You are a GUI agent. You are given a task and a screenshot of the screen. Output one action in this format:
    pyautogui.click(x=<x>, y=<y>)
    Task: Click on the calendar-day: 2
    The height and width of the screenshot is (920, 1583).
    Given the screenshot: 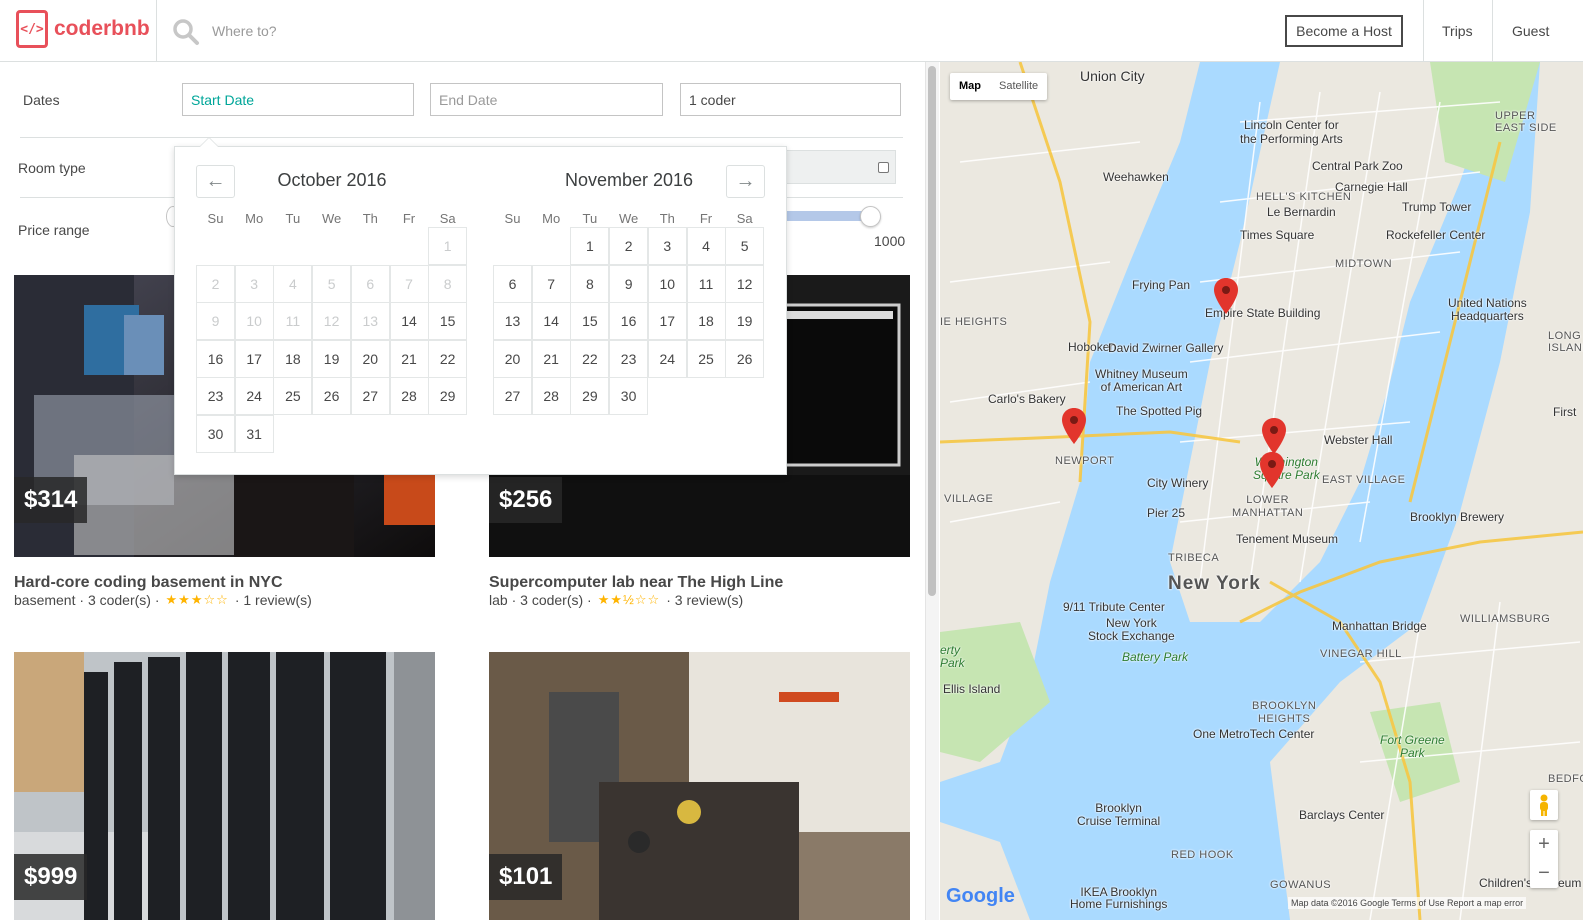 What is the action you would take?
    pyautogui.click(x=629, y=246)
    